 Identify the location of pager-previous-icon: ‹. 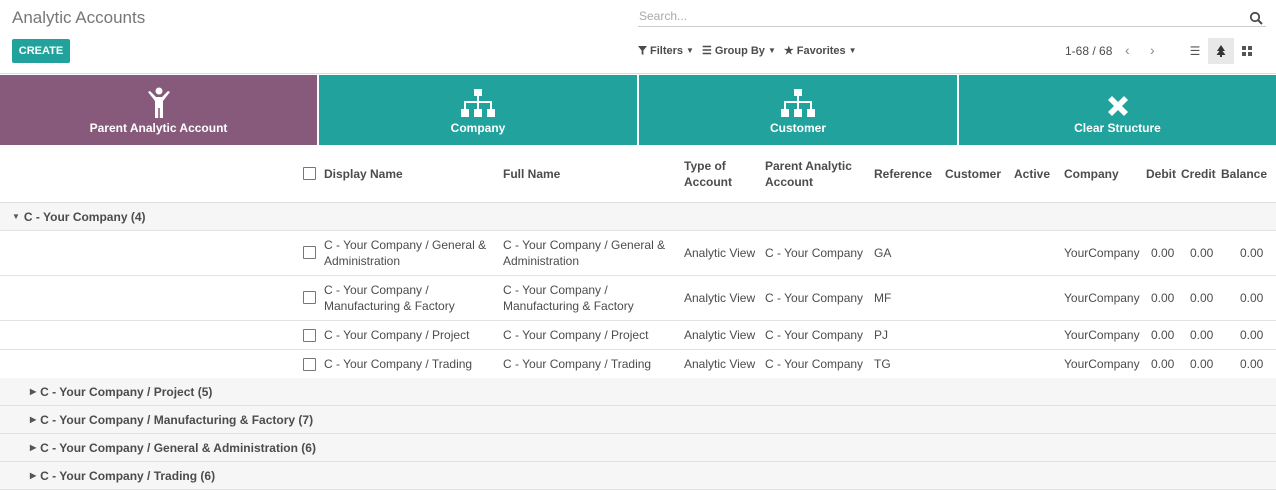
(1127, 50).